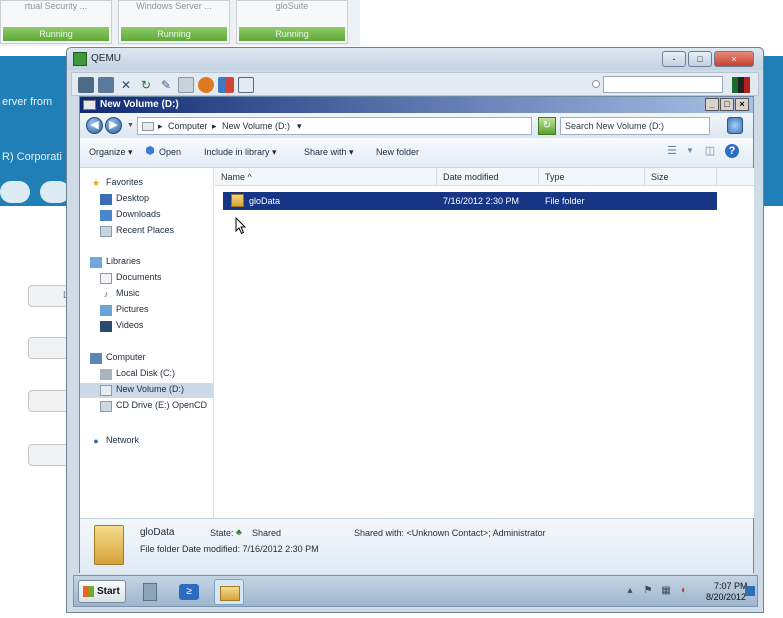 This screenshot has height=618, width=783. What do you see at coordinates (146, 374) in the screenshot?
I see `nav-item-local-disk: Local Disk (C:)` at bounding box center [146, 374].